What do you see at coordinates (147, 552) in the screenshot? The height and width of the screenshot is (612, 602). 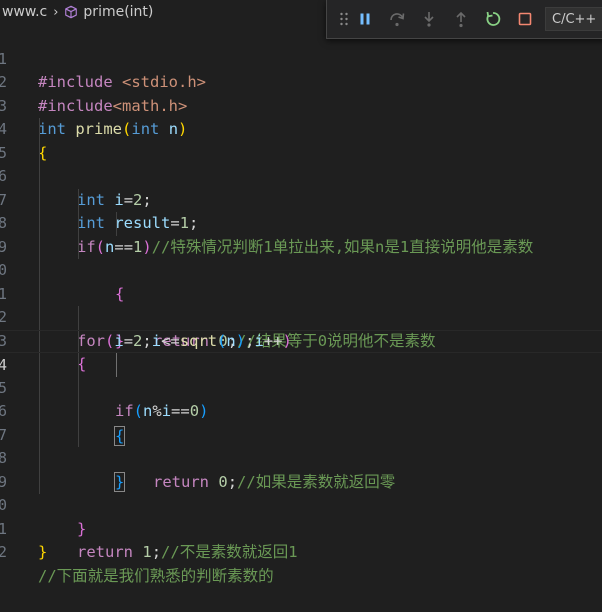 I see `token-number: 1` at bounding box center [147, 552].